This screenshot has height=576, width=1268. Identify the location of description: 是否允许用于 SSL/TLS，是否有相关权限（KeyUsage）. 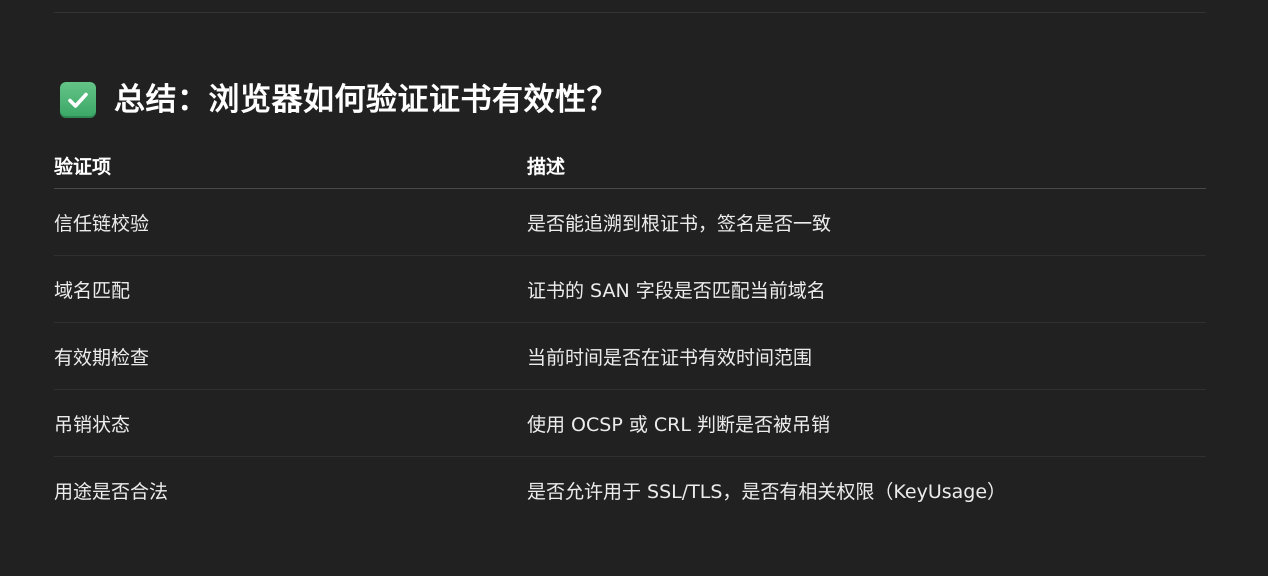
(767, 491).